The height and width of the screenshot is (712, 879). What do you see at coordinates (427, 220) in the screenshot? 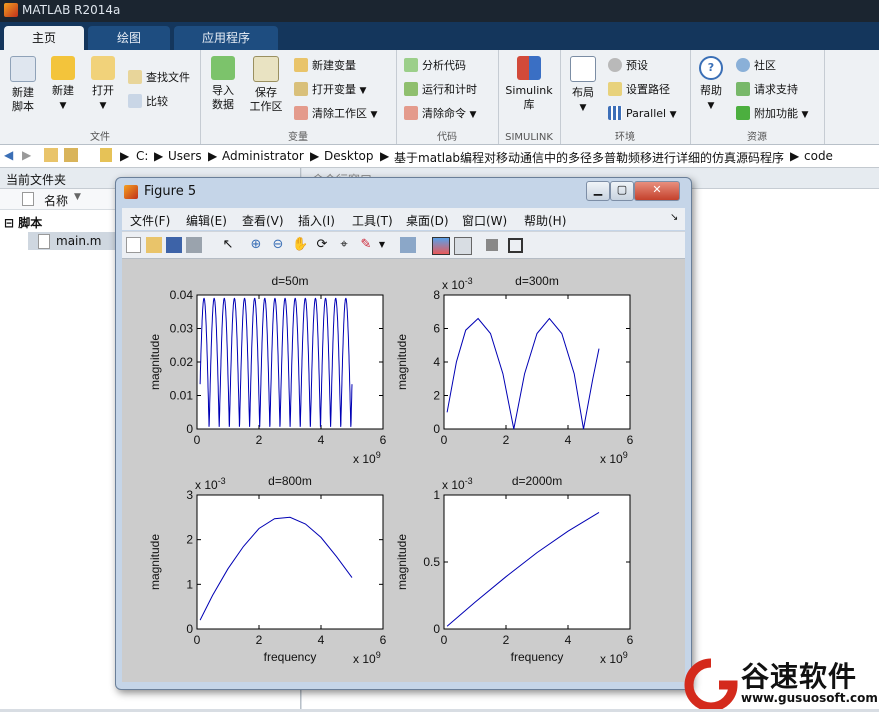
I see `menu-desktop: 桌面(D)` at bounding box center [427, 220].